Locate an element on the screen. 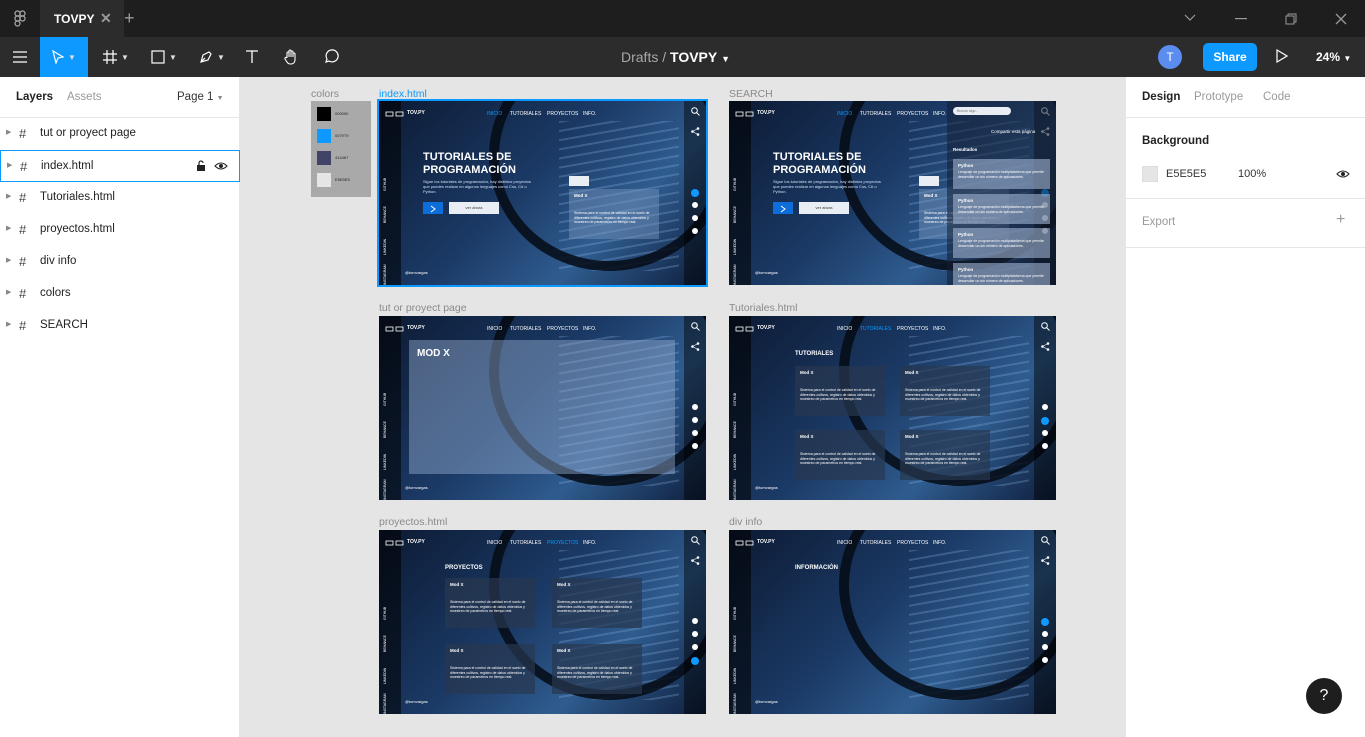 The width and height of the screenshot is (1365, 737). background-hex-input: E5E5E5 is located at coordinates (1186, 174).